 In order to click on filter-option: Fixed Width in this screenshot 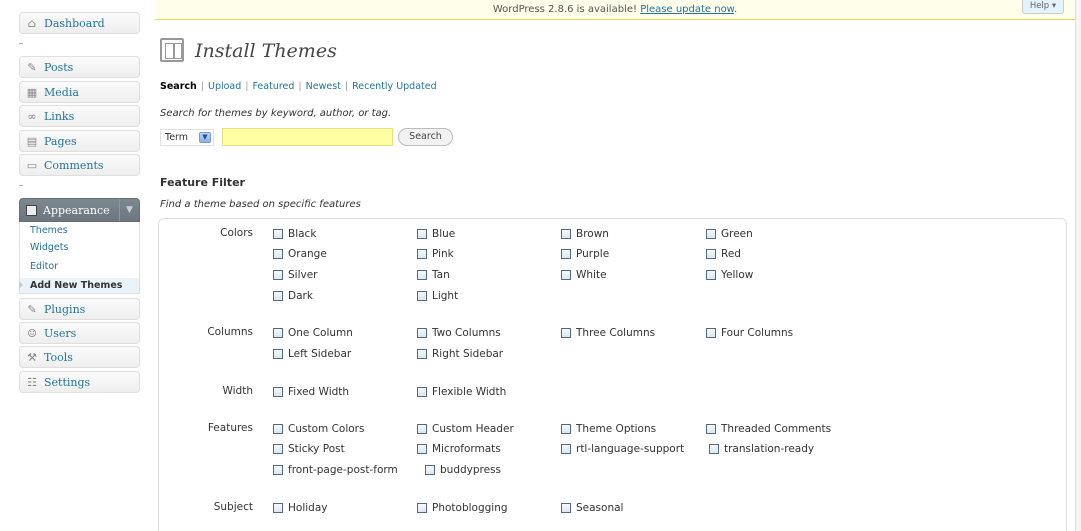, I will do `click(311, 392)`.